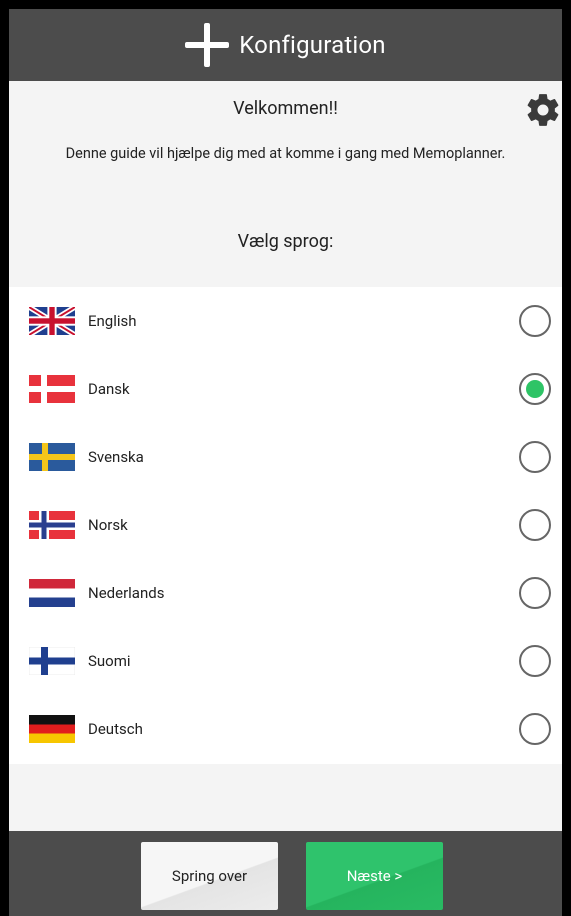  I want to click on language-option-svenska: Svenska, so click(285, 457).